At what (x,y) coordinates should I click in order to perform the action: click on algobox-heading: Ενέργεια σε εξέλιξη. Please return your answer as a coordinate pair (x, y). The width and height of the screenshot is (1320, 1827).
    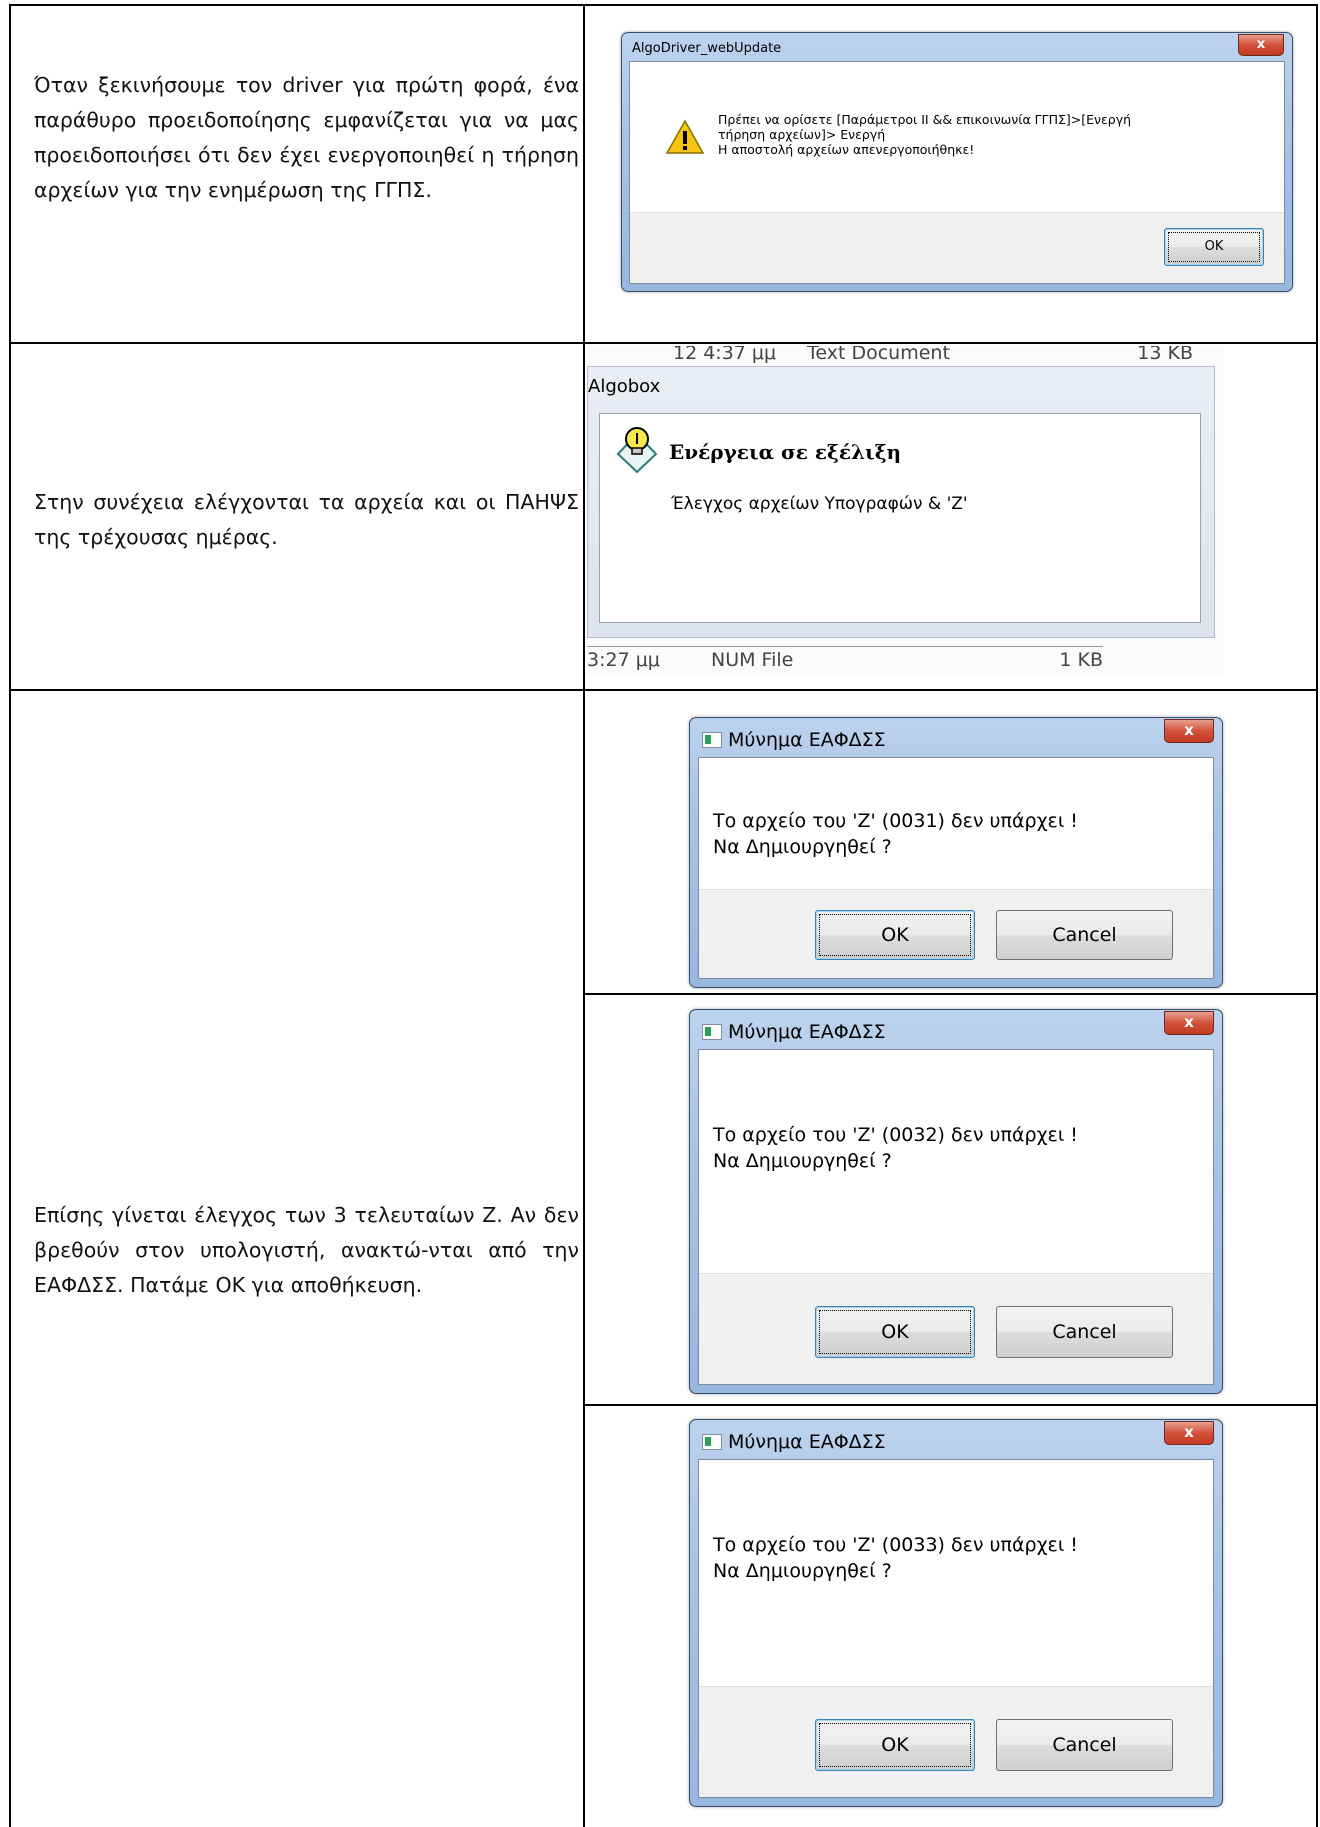
    Looking at the image, I should click on (785, 452).